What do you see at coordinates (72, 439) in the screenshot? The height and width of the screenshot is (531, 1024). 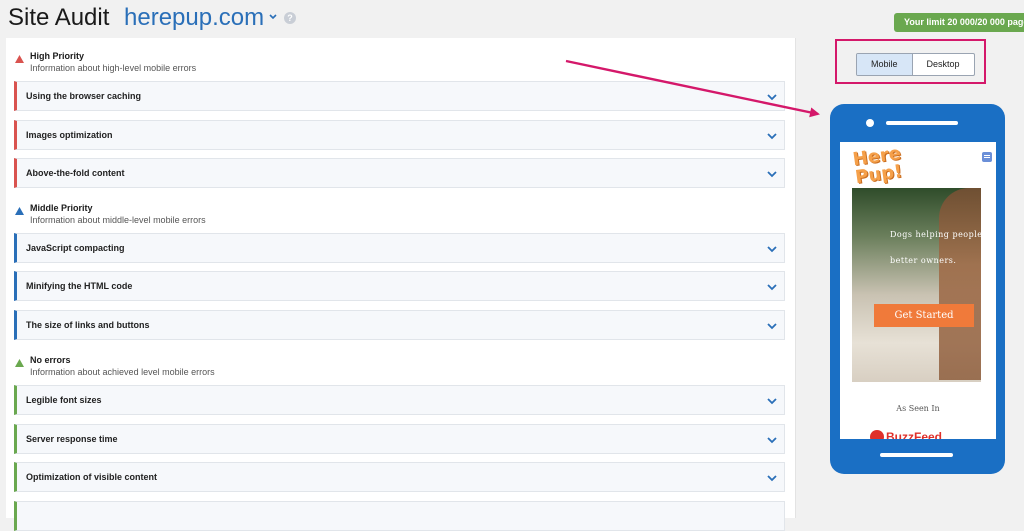 I see `row-label: Server response time` at bounding box center [72, 439].